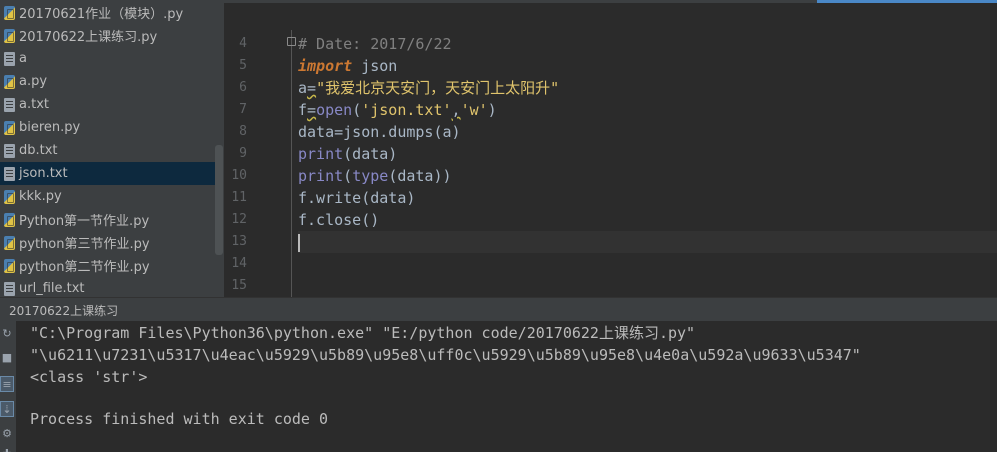  What do you see at coordinates (647, 242) in the screenshot?
I see `code-line-current` at bounding box center [647, 242].